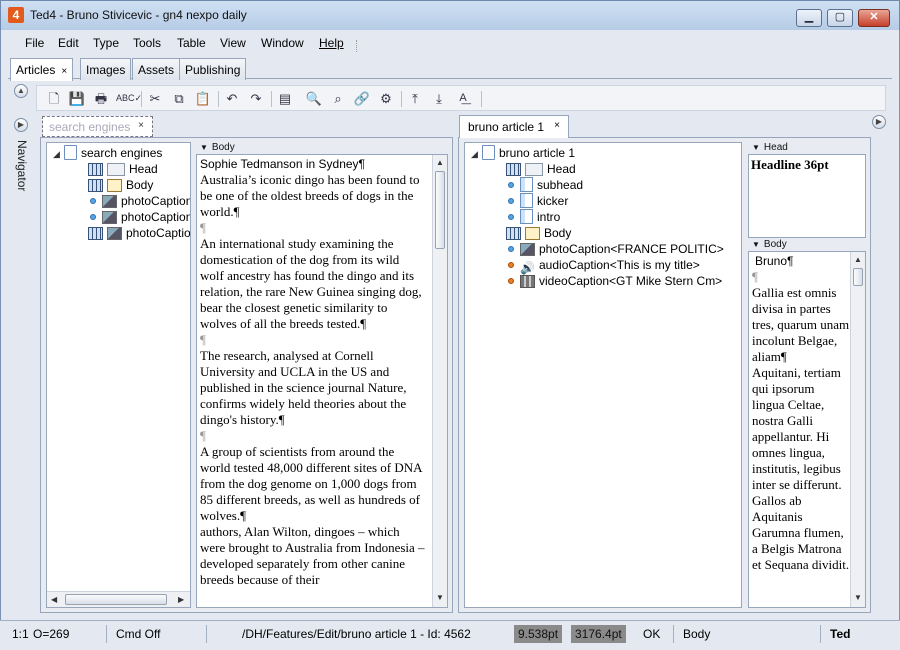 This screenshot has width=900, height=650. I want to click on menu-table: Table, so click(191, 43).